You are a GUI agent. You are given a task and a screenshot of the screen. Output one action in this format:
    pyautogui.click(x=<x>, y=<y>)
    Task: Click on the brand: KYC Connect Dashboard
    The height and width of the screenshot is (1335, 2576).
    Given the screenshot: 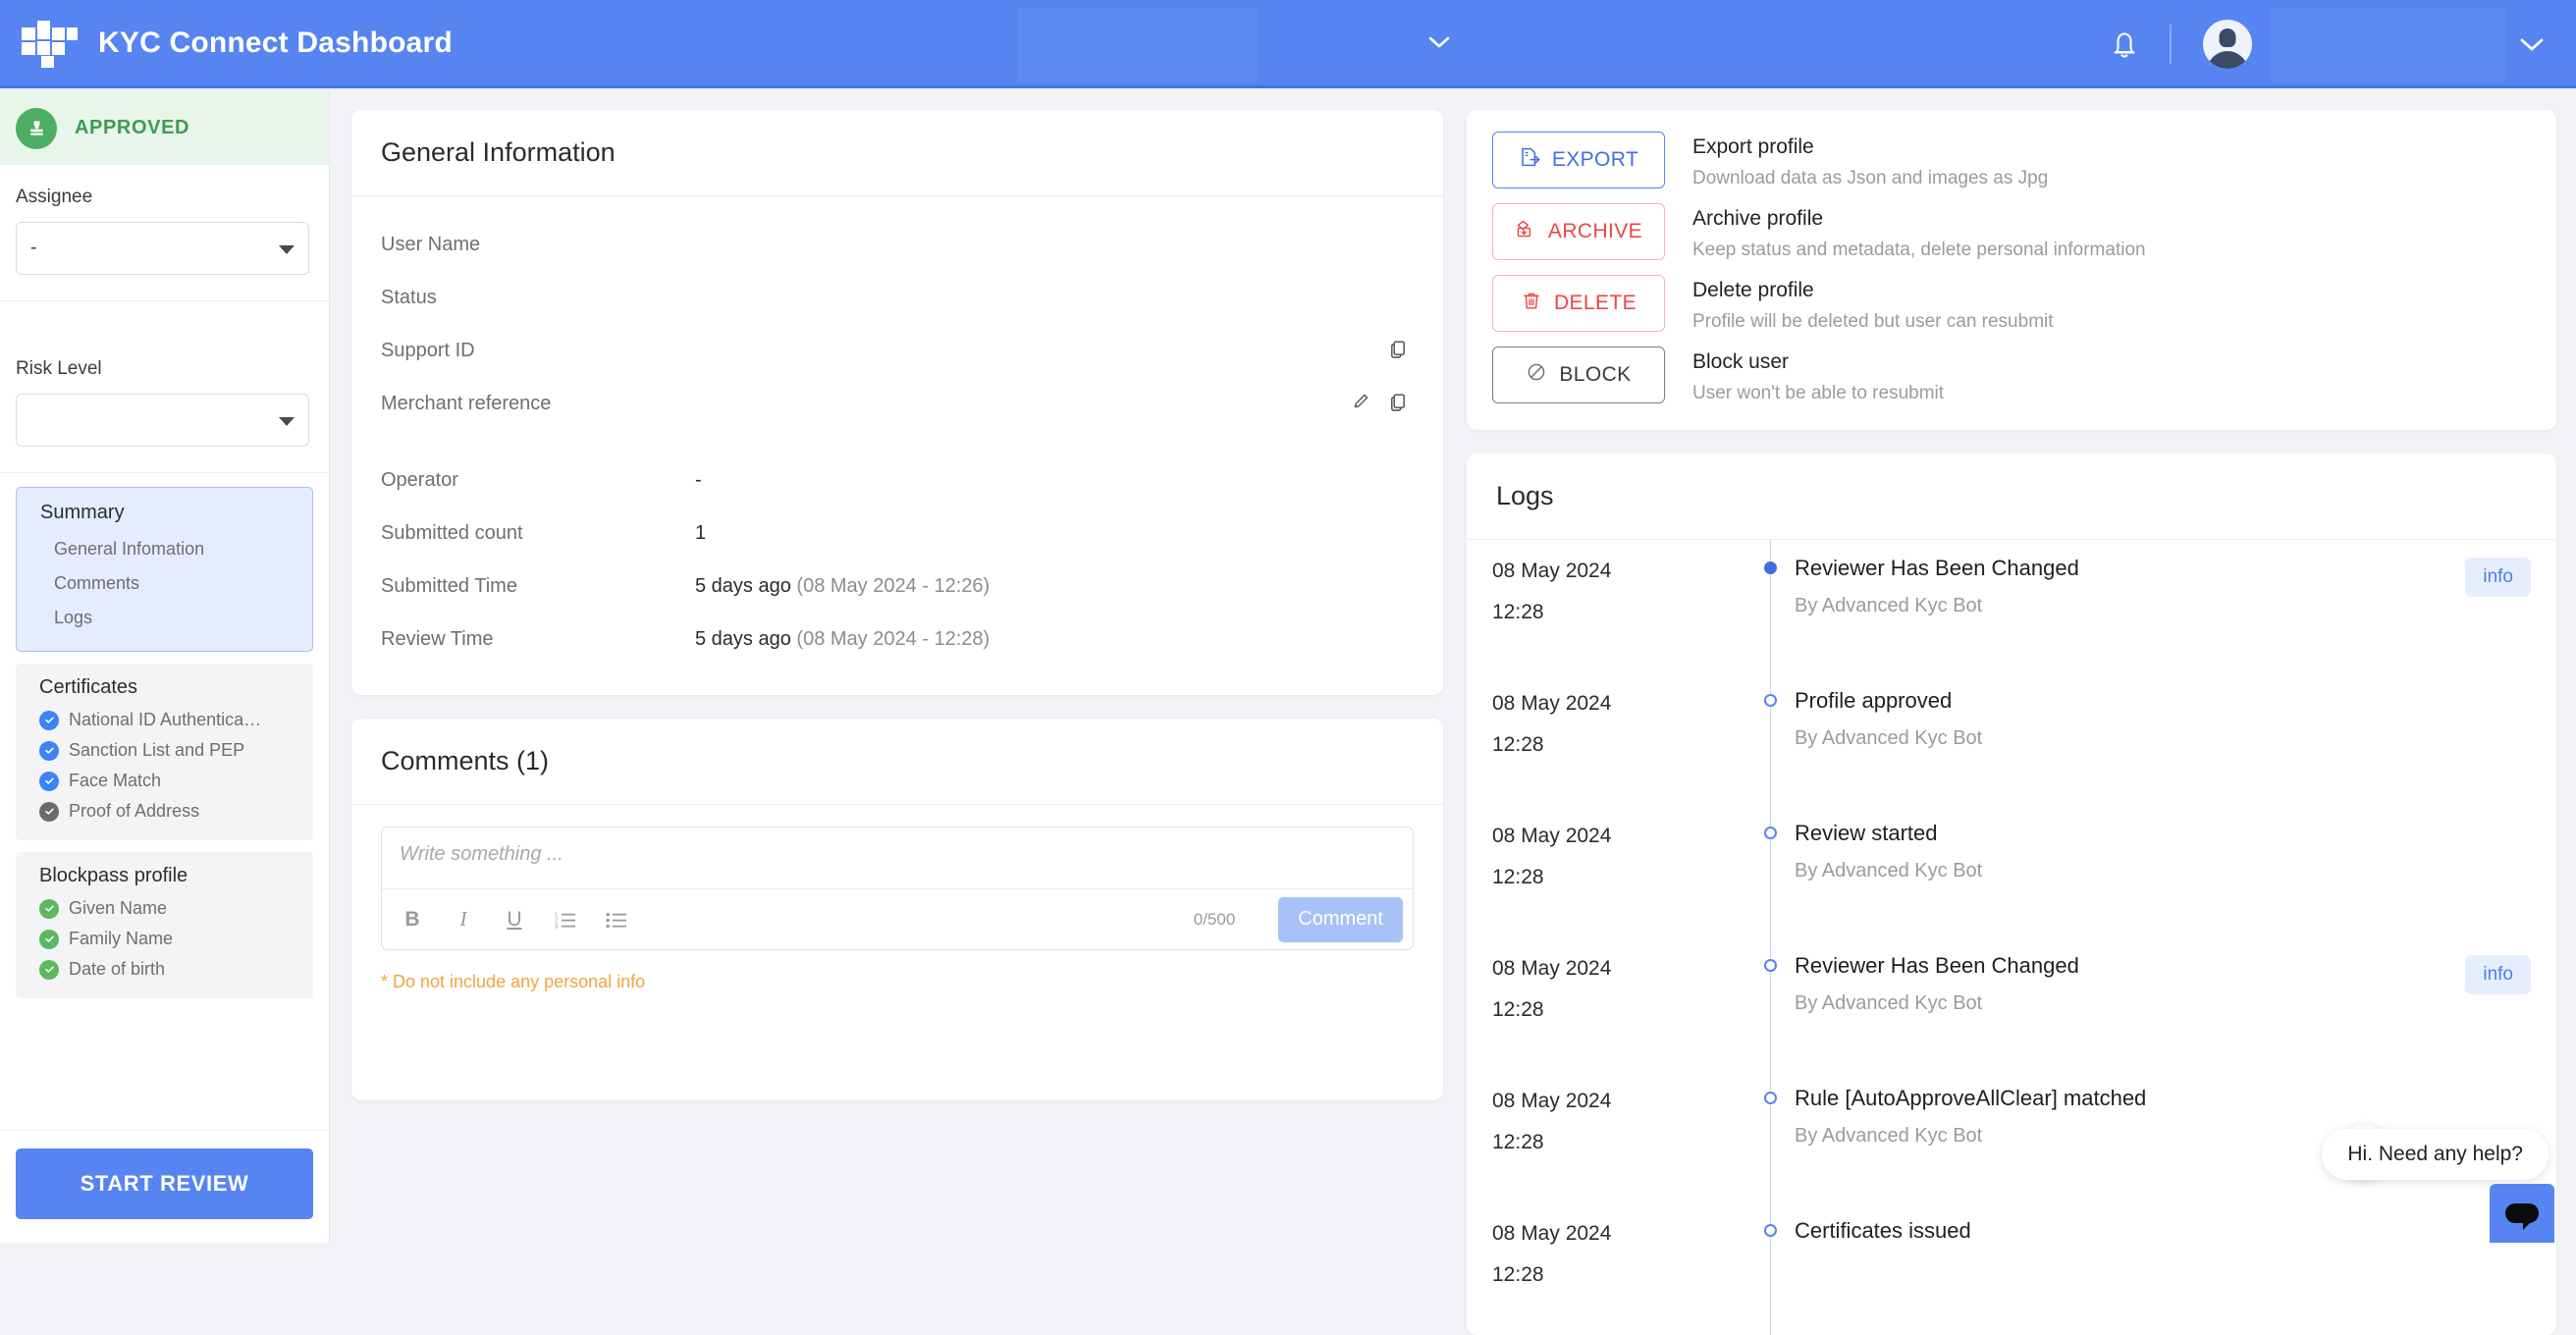 What is the action you would take?
    pyautogui.click(x=226, y=43)
    